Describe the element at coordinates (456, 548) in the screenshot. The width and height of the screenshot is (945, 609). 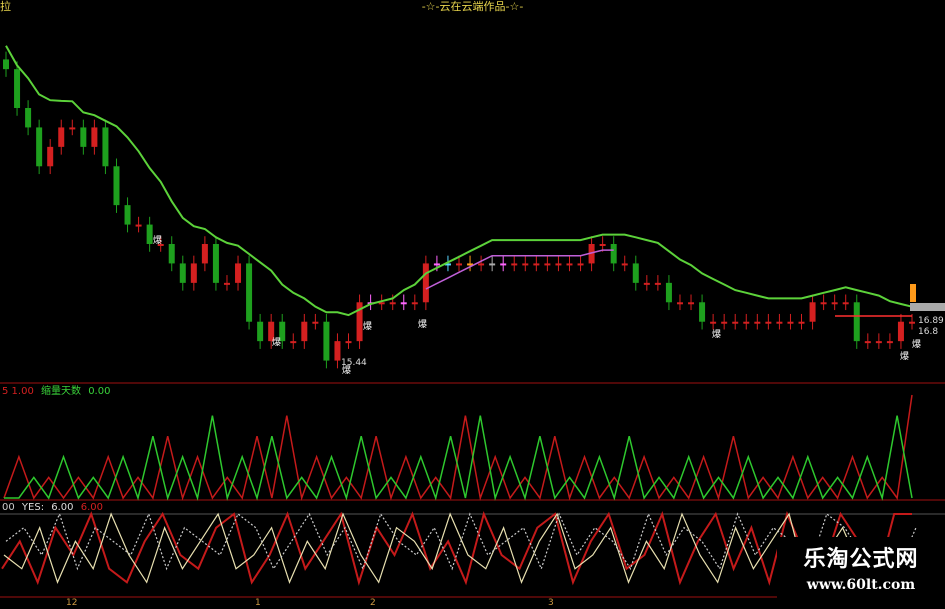
I see `indicator-line` at that location.